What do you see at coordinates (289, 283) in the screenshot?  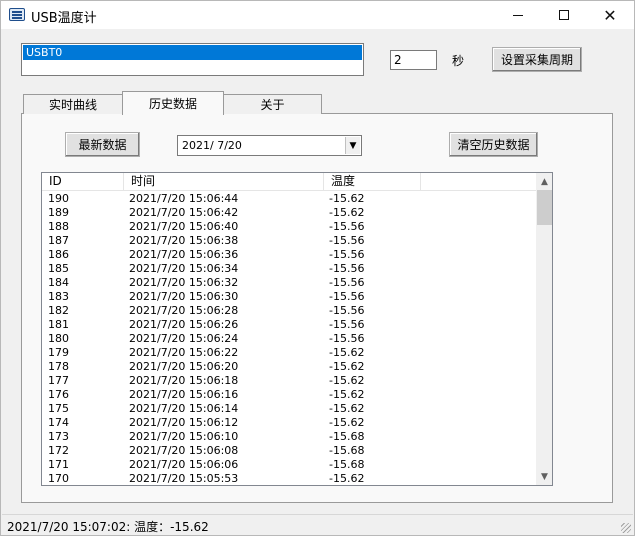 I see `table-row: 184 2021/7/20 15:06:32 -15.56` at bounding box center [289, 283].